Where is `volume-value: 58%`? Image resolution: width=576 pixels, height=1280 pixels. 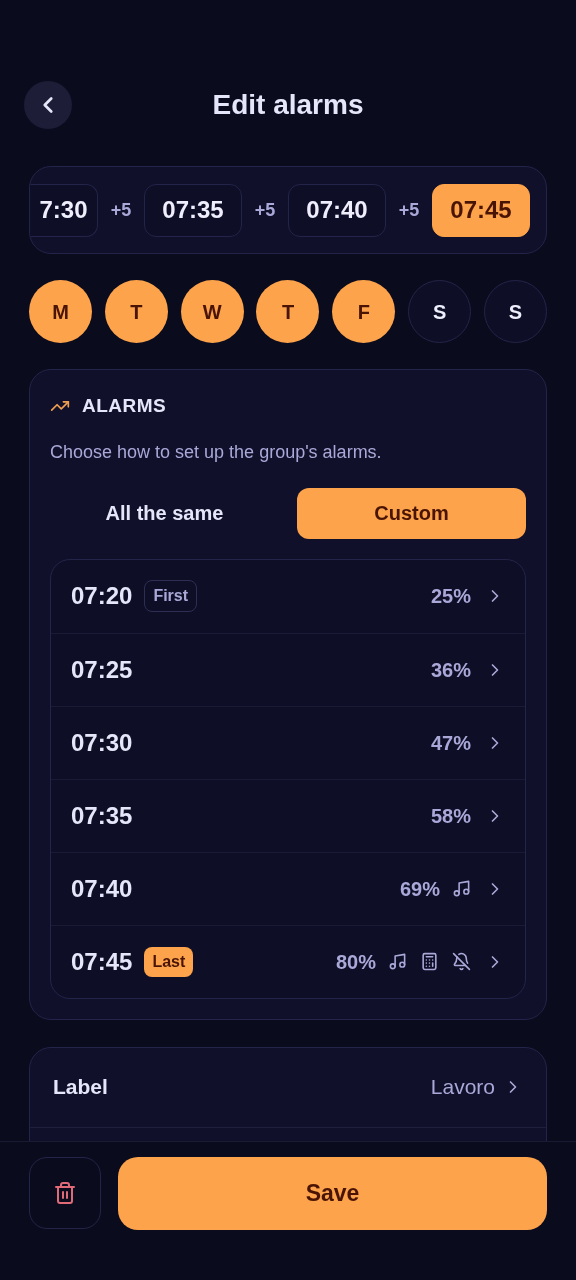
volume-value: 58% is located at coordinates (450, 816).